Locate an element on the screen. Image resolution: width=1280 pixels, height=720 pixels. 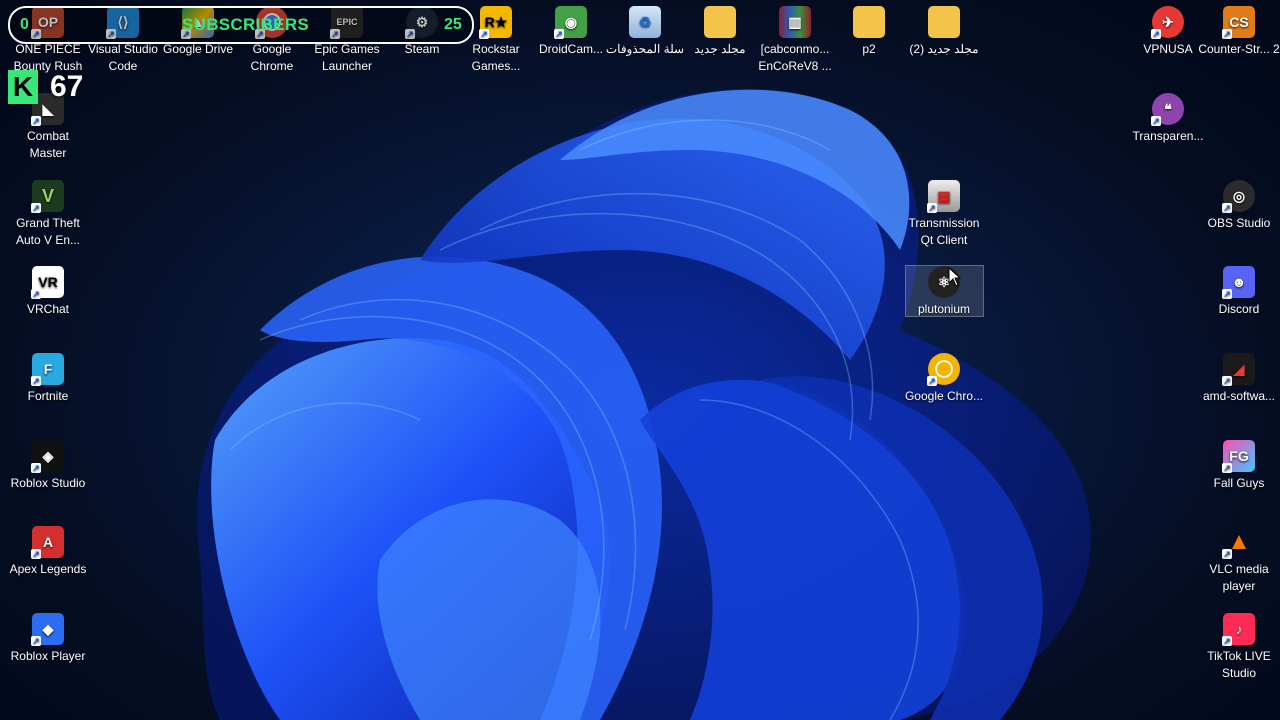
desktop-icon-discord: ☻ ↗ Discord is located at coordinates (1239, 292).